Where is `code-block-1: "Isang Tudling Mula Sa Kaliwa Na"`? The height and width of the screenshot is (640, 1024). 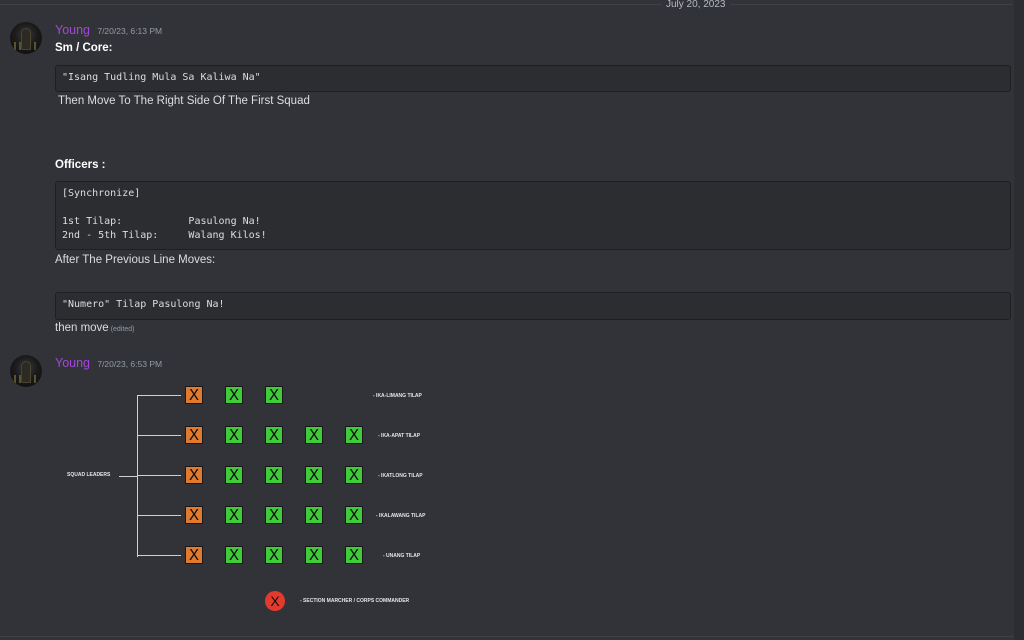 code-block-1: "Isang Tudling Mula Sa Kaliwa Na" is located at coordinates (533, 78).